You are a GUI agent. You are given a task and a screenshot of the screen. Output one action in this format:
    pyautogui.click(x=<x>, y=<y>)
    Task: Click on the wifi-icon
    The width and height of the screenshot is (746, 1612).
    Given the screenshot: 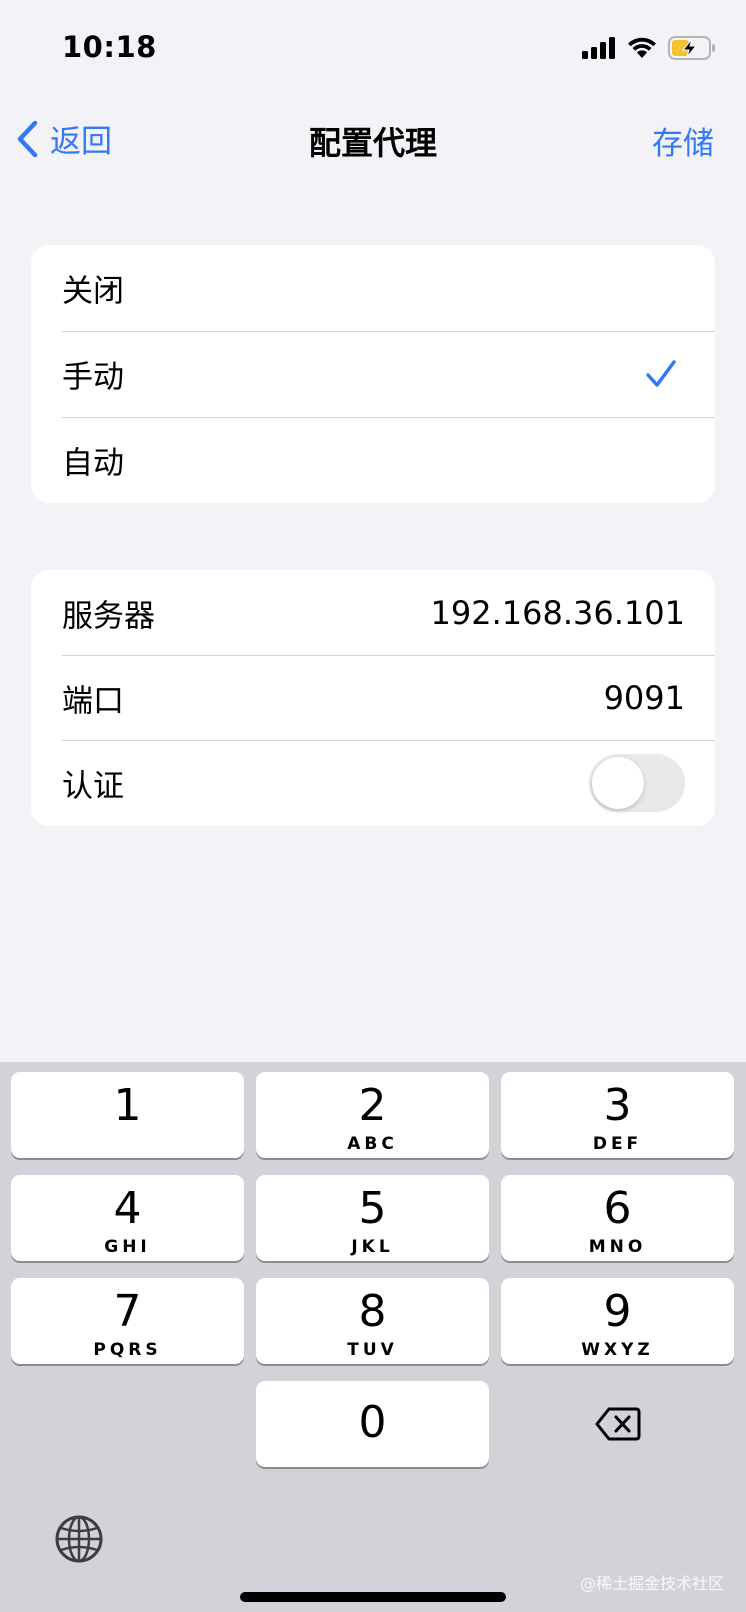 What is the action you would take?
    pyautogui.click(x=642, y=47)
    